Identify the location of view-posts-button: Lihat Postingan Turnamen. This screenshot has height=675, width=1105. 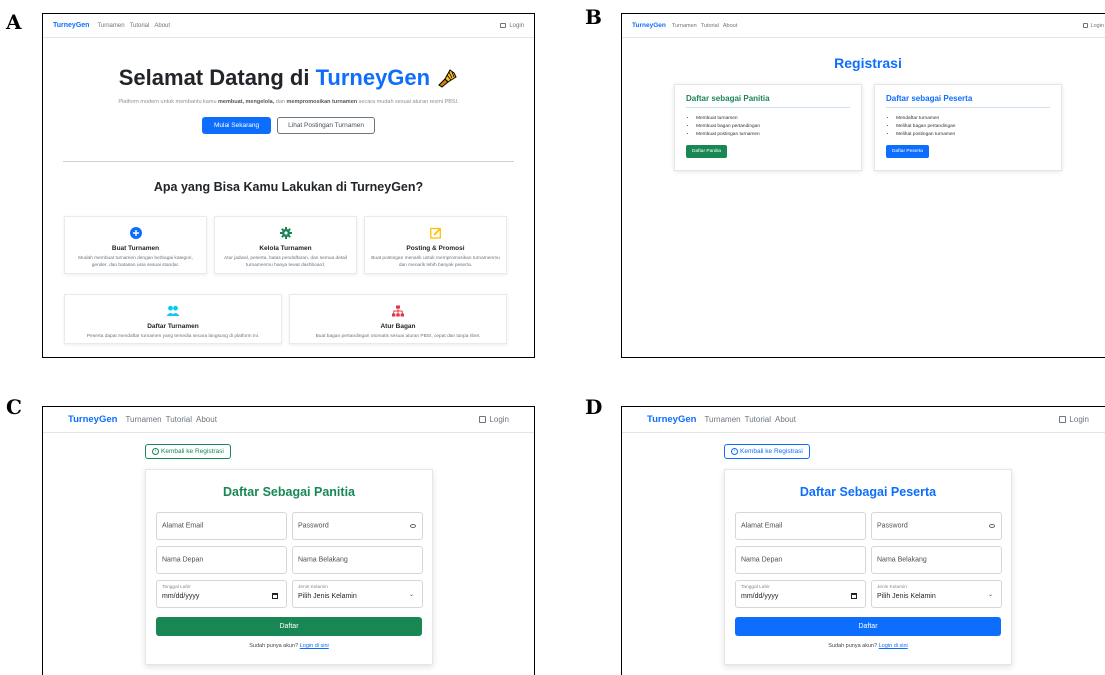
(326, 125).